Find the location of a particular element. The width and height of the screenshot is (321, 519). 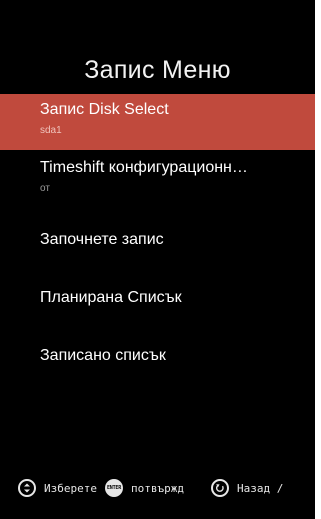

up-down-nav-icon is located at coordinates (27, 488).